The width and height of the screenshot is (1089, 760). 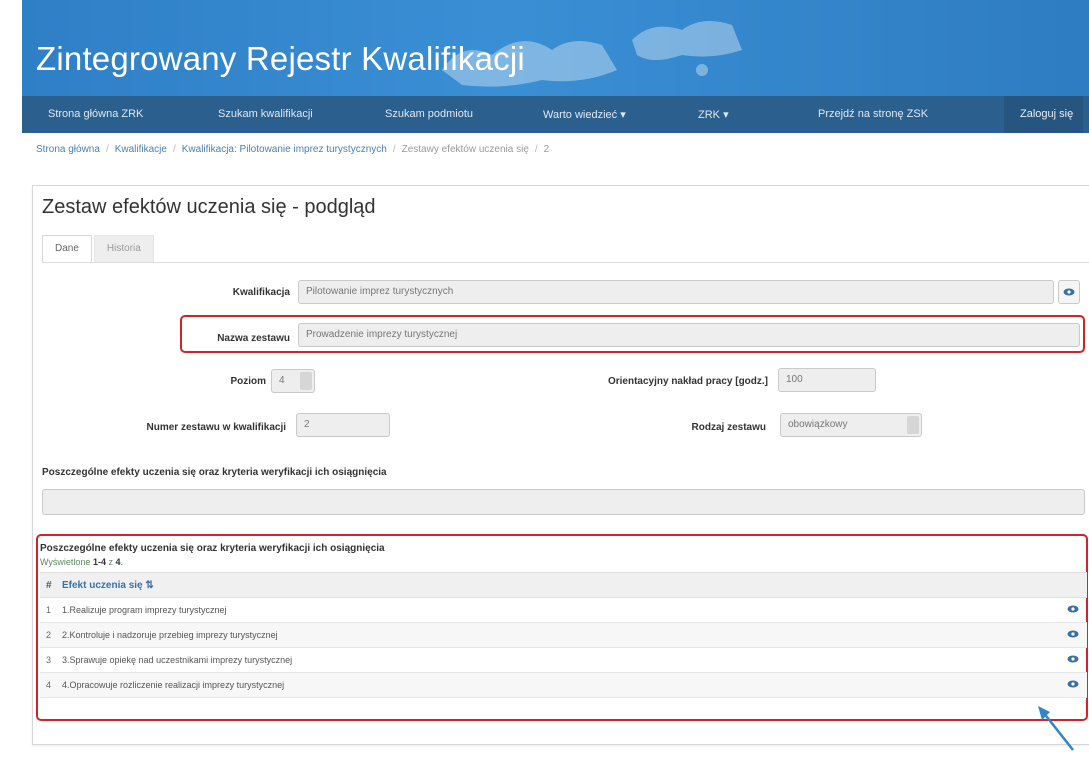 What do you see at coordinates (49, 660) in the screenshot?
I see `row-num: 3` at bounding box center [49, 660].